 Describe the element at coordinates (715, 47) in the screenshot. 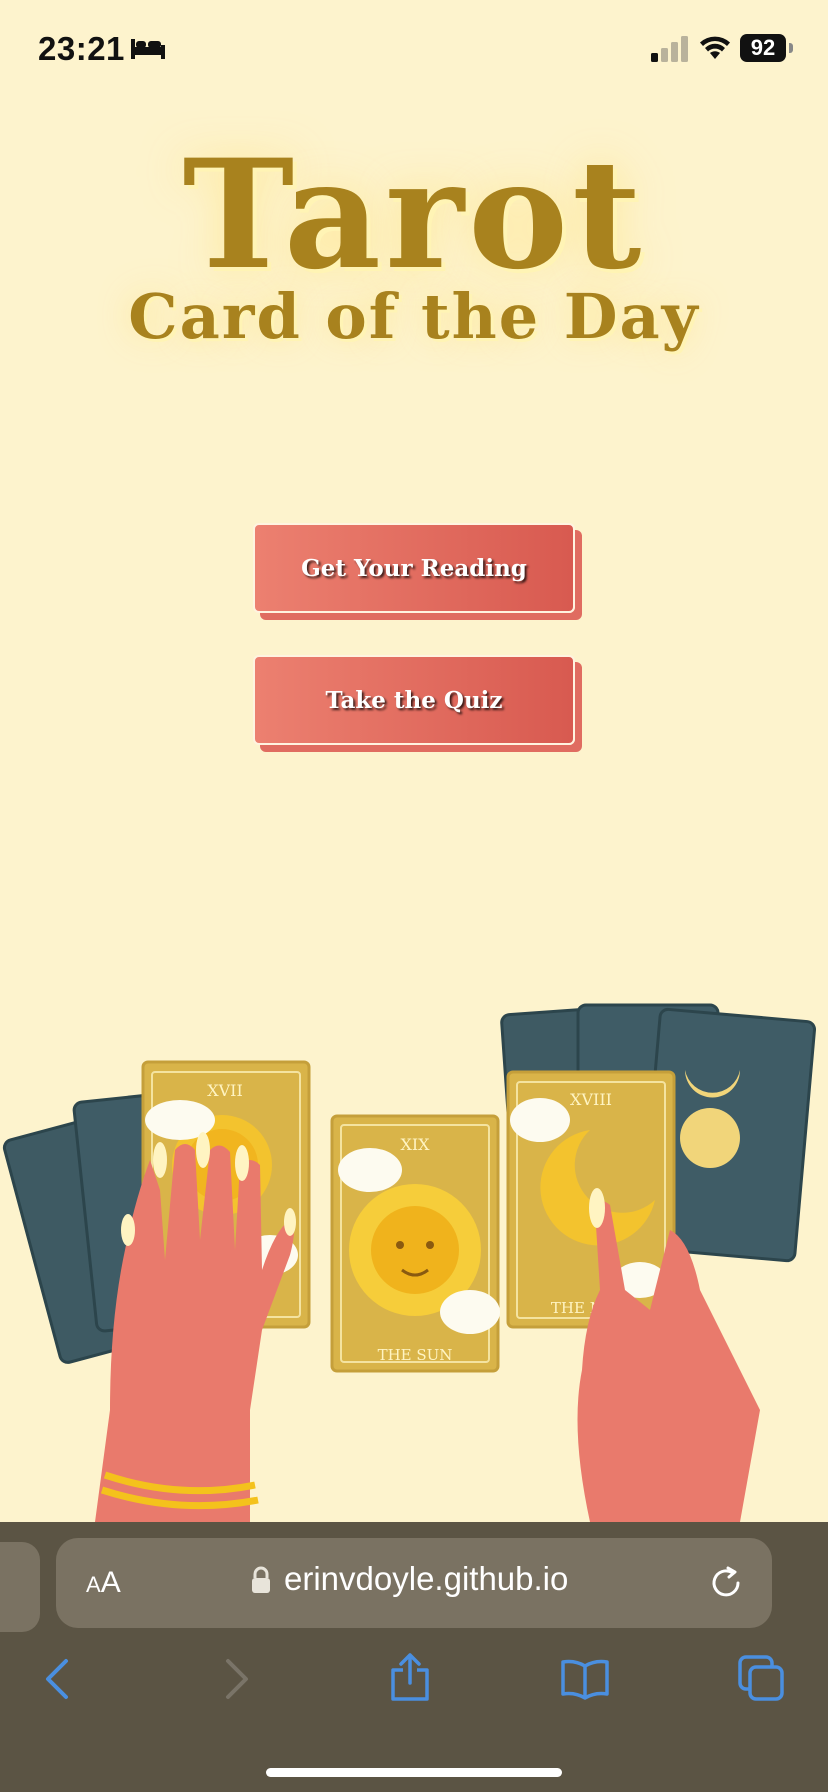

I see `wifi-icon` at that location.